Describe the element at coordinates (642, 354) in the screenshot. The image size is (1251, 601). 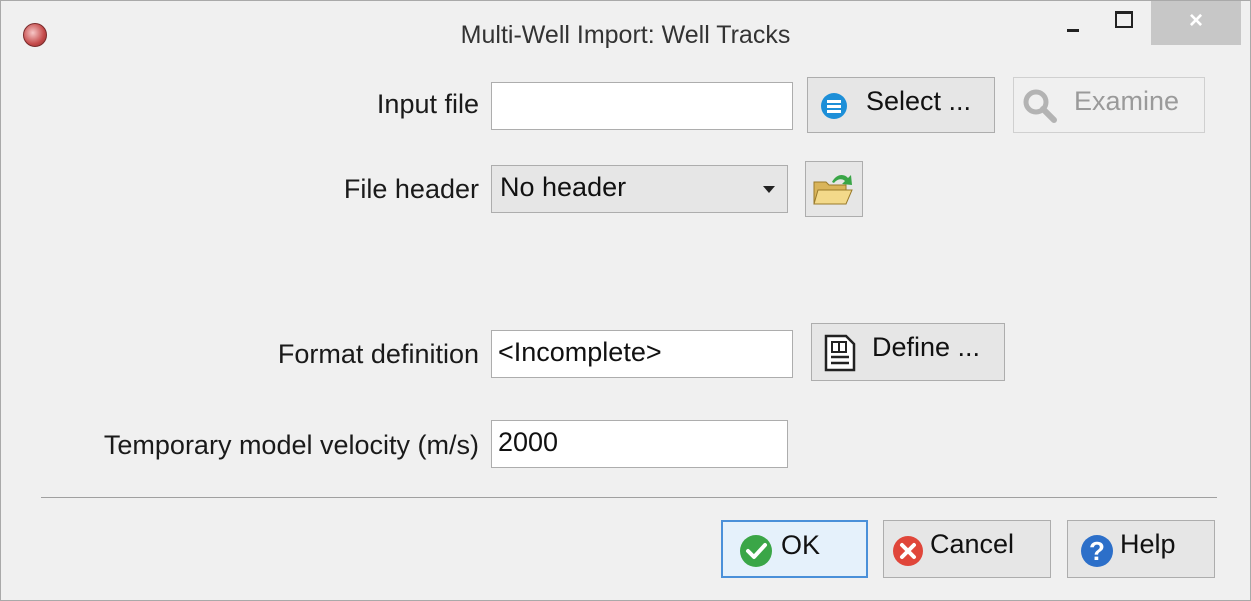
I see `format-definition-field: <Incomplete>` at that location.